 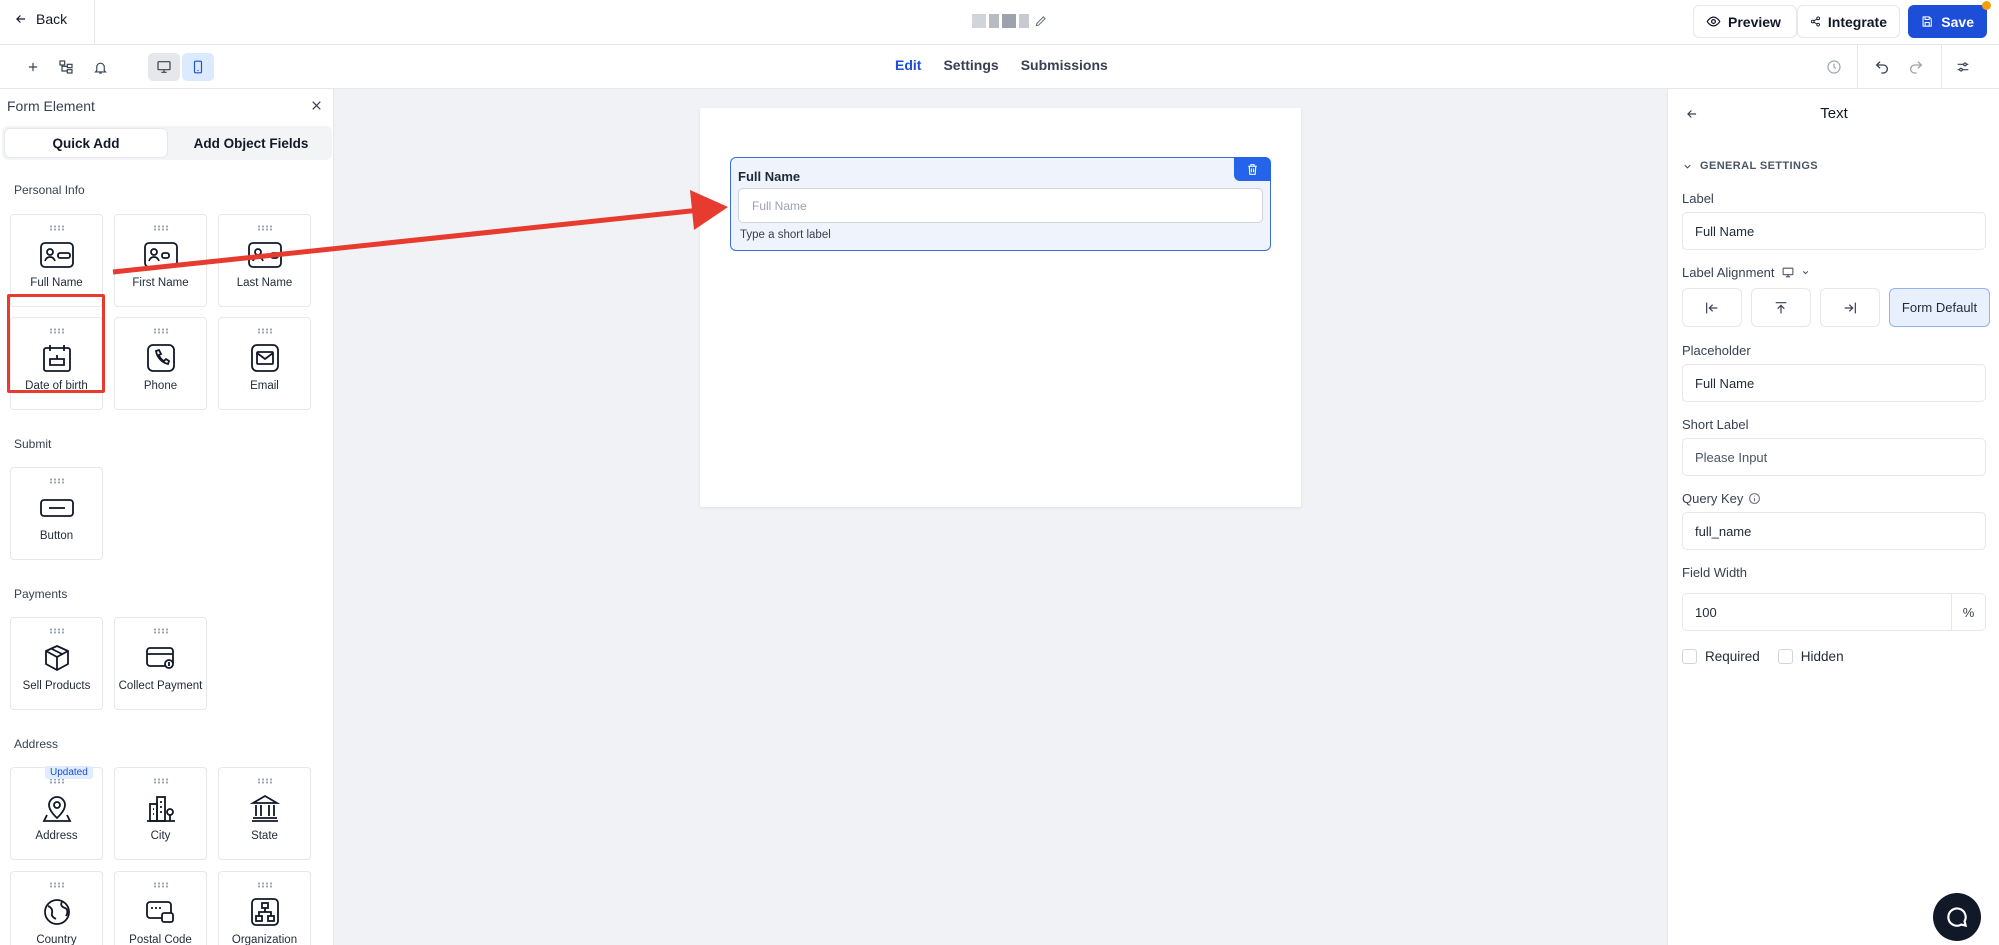 I want to click on tab-quick-add: Quick Add, so click(x=86, y=143).